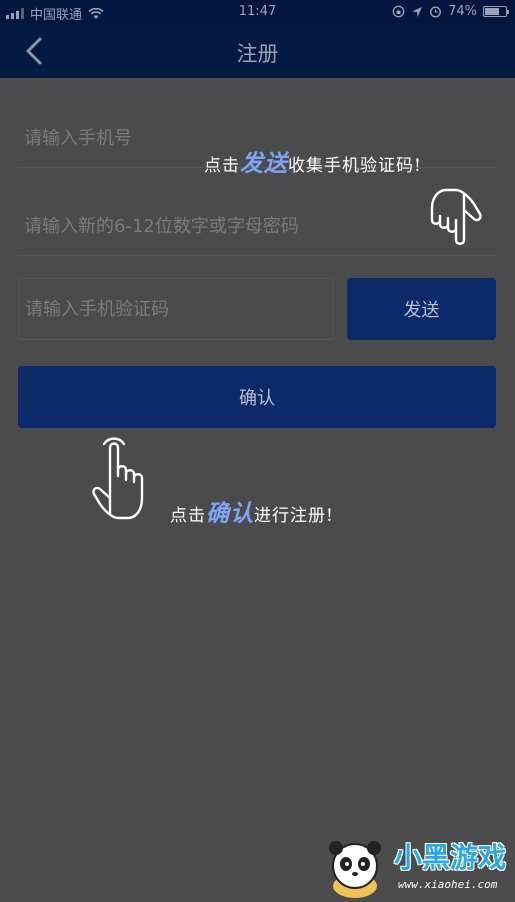  I want to click on panda-logo, so click(355, 869).